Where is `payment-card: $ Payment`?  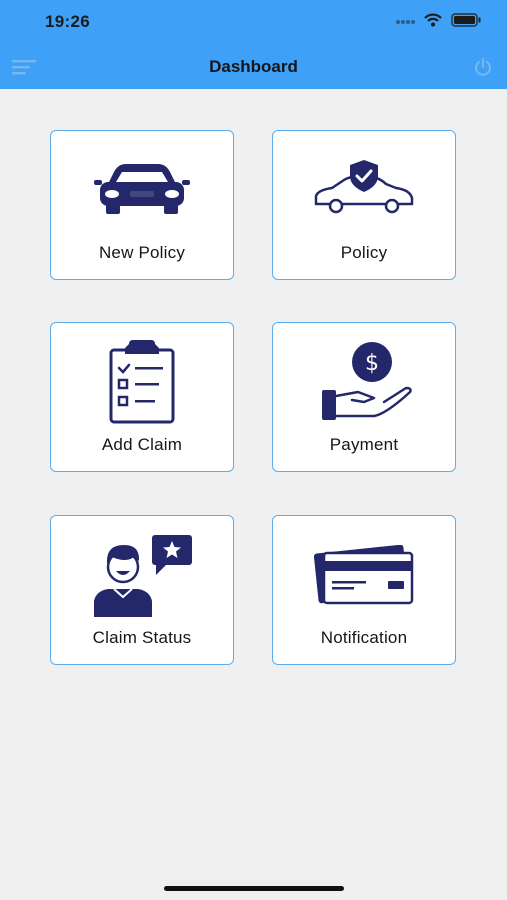 payment-card: $ Payment is located at coordinates (364, 397).